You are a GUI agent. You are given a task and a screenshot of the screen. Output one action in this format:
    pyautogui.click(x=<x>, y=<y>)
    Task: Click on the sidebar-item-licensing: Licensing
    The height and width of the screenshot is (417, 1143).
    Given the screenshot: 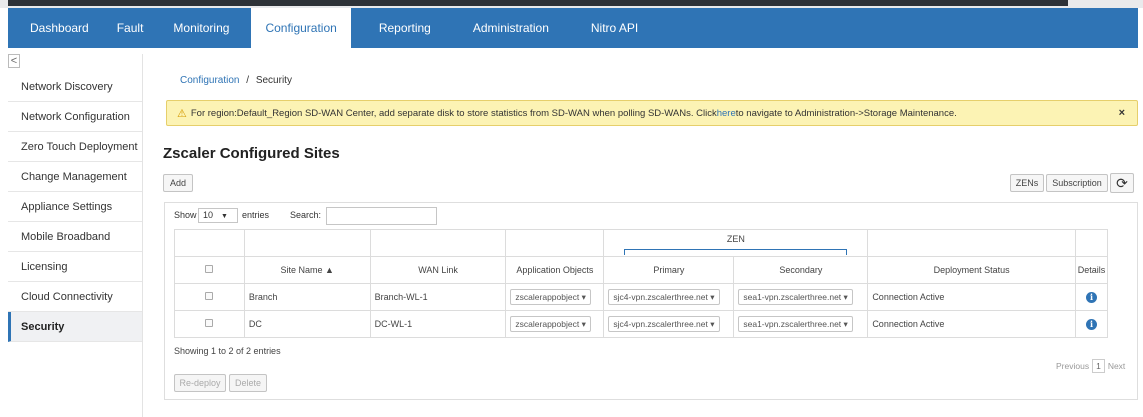 What is the action you would take?
    pyautogui.click(x=75, y=267)
    